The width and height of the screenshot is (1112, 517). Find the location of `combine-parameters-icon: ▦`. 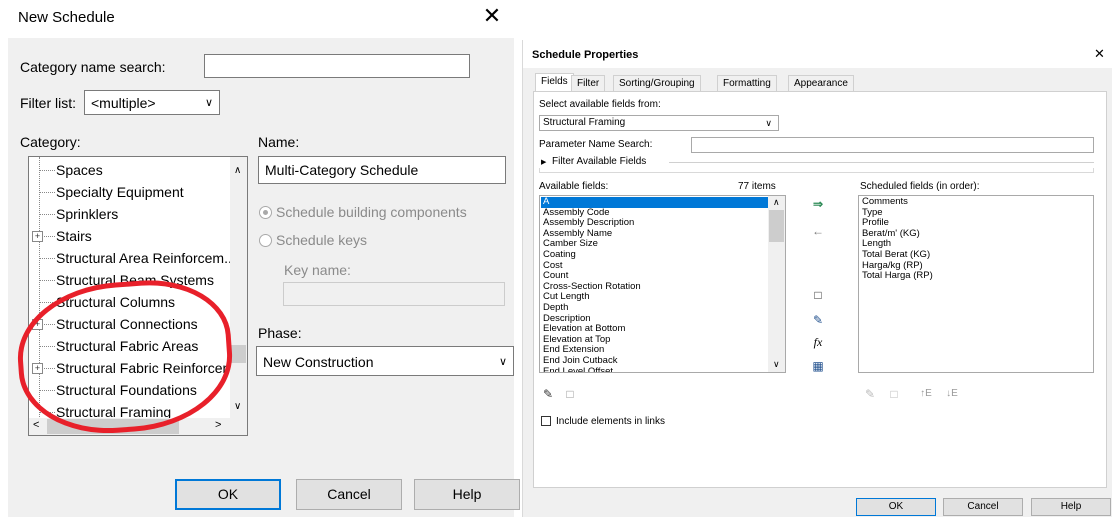

combine-parameters-icon: ▦ is located at coordinates (818, 366).